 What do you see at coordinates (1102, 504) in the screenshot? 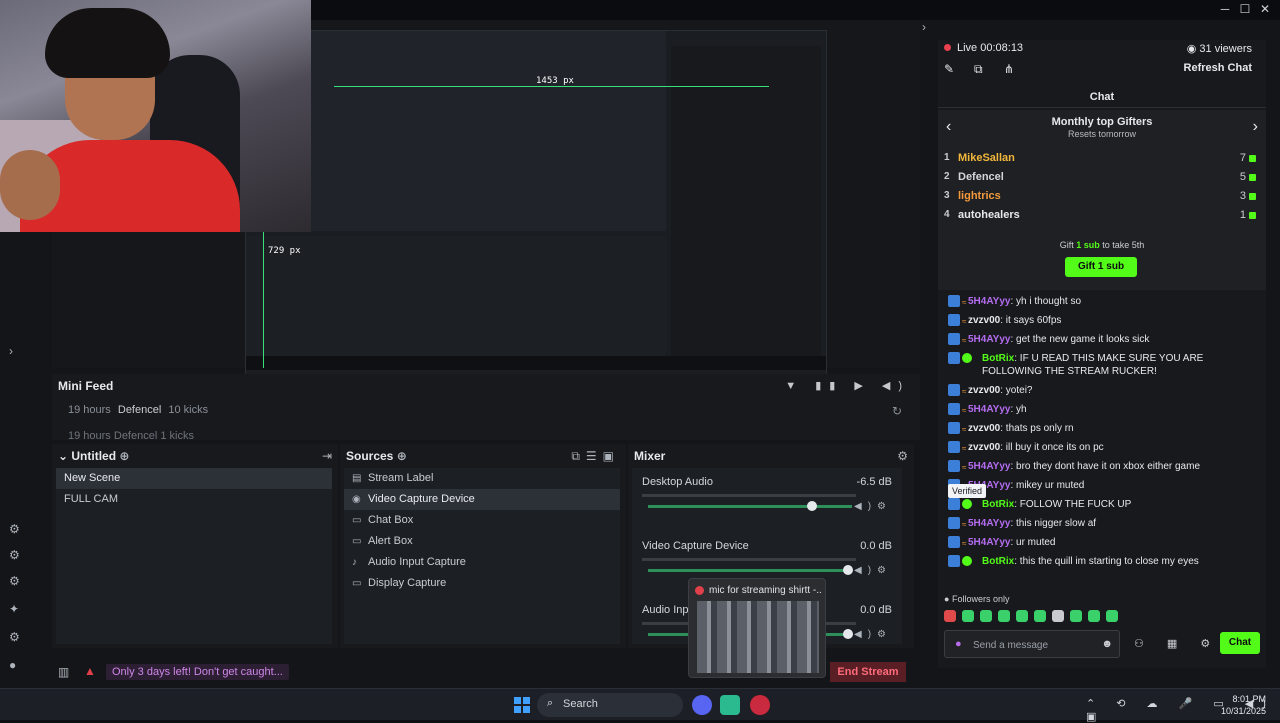
I see `chat-message: BotRix: FOLLOW THE FUCK UP` at bounding box center [1102, 504].